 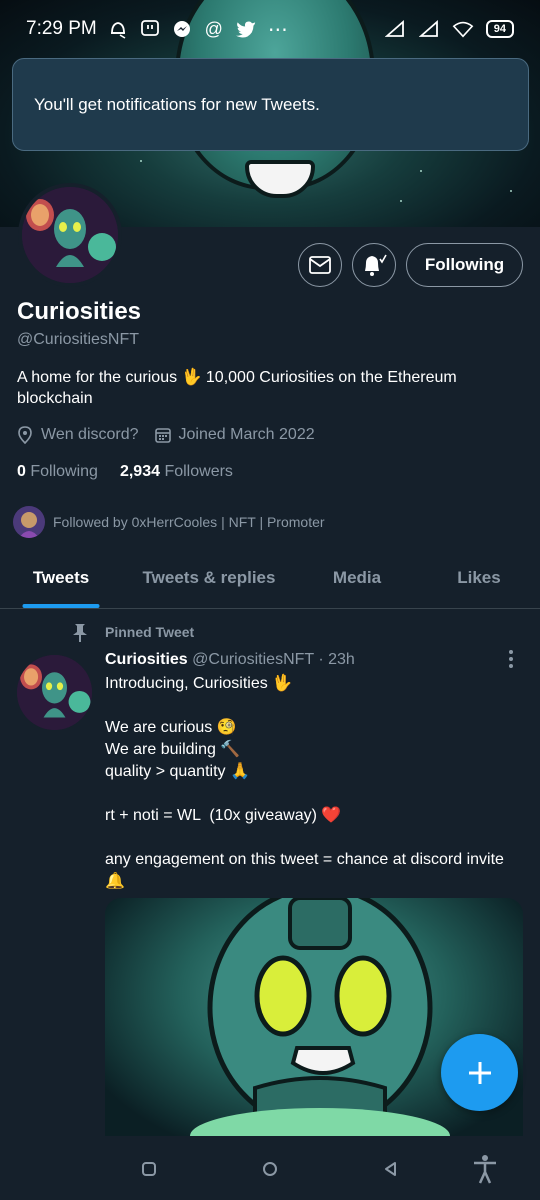 I want to click on followed-by-avatar, so click(x=29, y=522).